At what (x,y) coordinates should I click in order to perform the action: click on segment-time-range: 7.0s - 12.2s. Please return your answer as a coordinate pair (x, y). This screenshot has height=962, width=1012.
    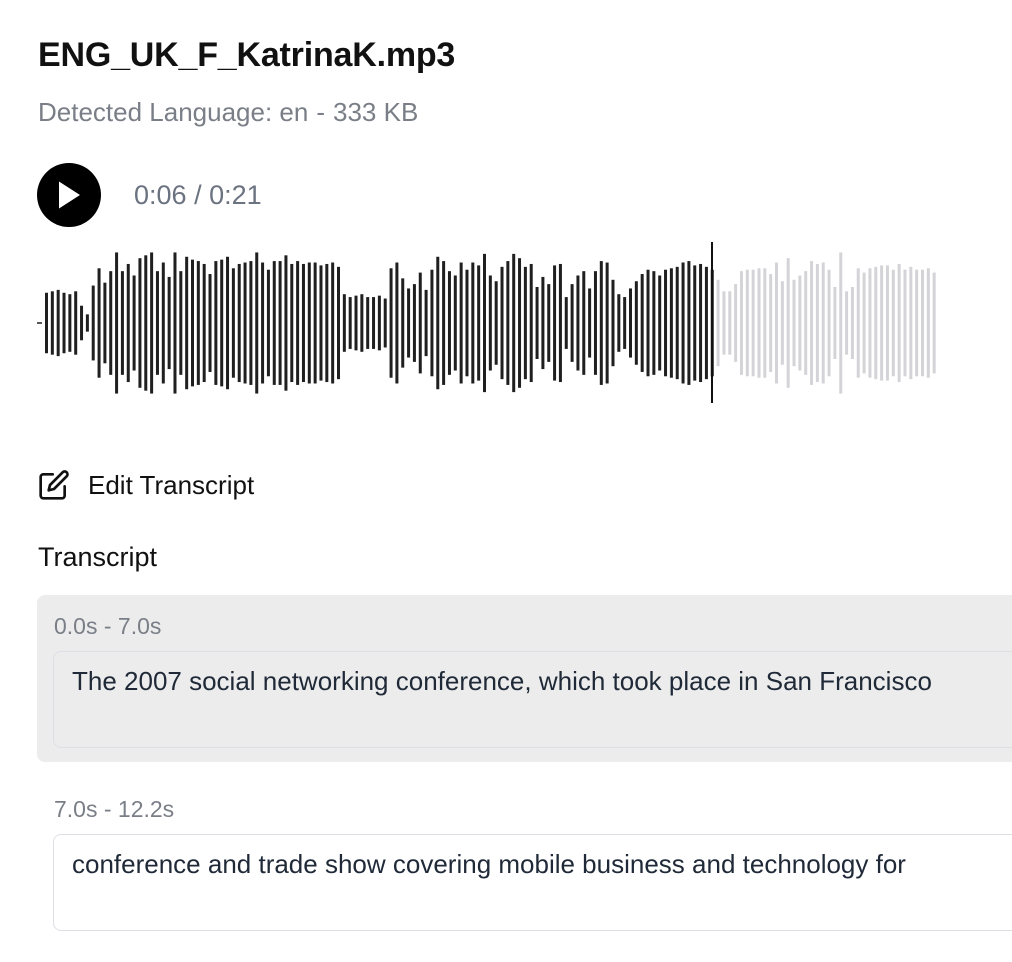
    Looking at the image, I should click on (114, 809).